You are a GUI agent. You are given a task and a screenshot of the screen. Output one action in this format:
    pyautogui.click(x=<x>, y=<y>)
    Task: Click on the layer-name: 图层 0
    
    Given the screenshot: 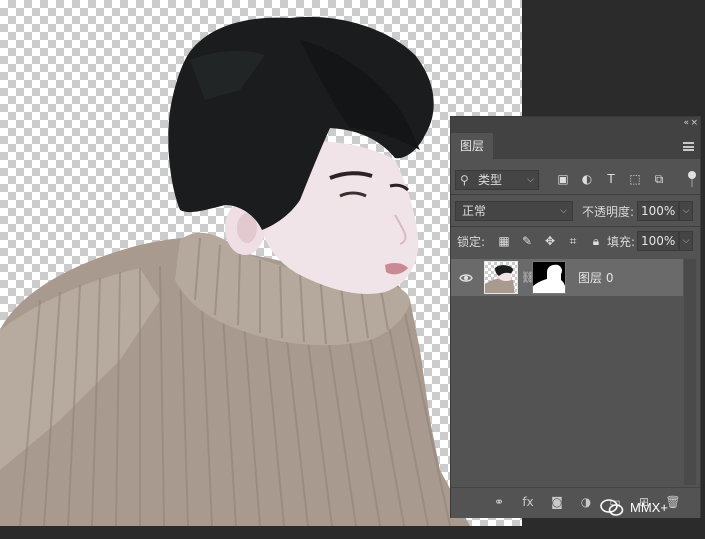 What is the action you would take?
    pyautogui.click(x=595, y=277)
    